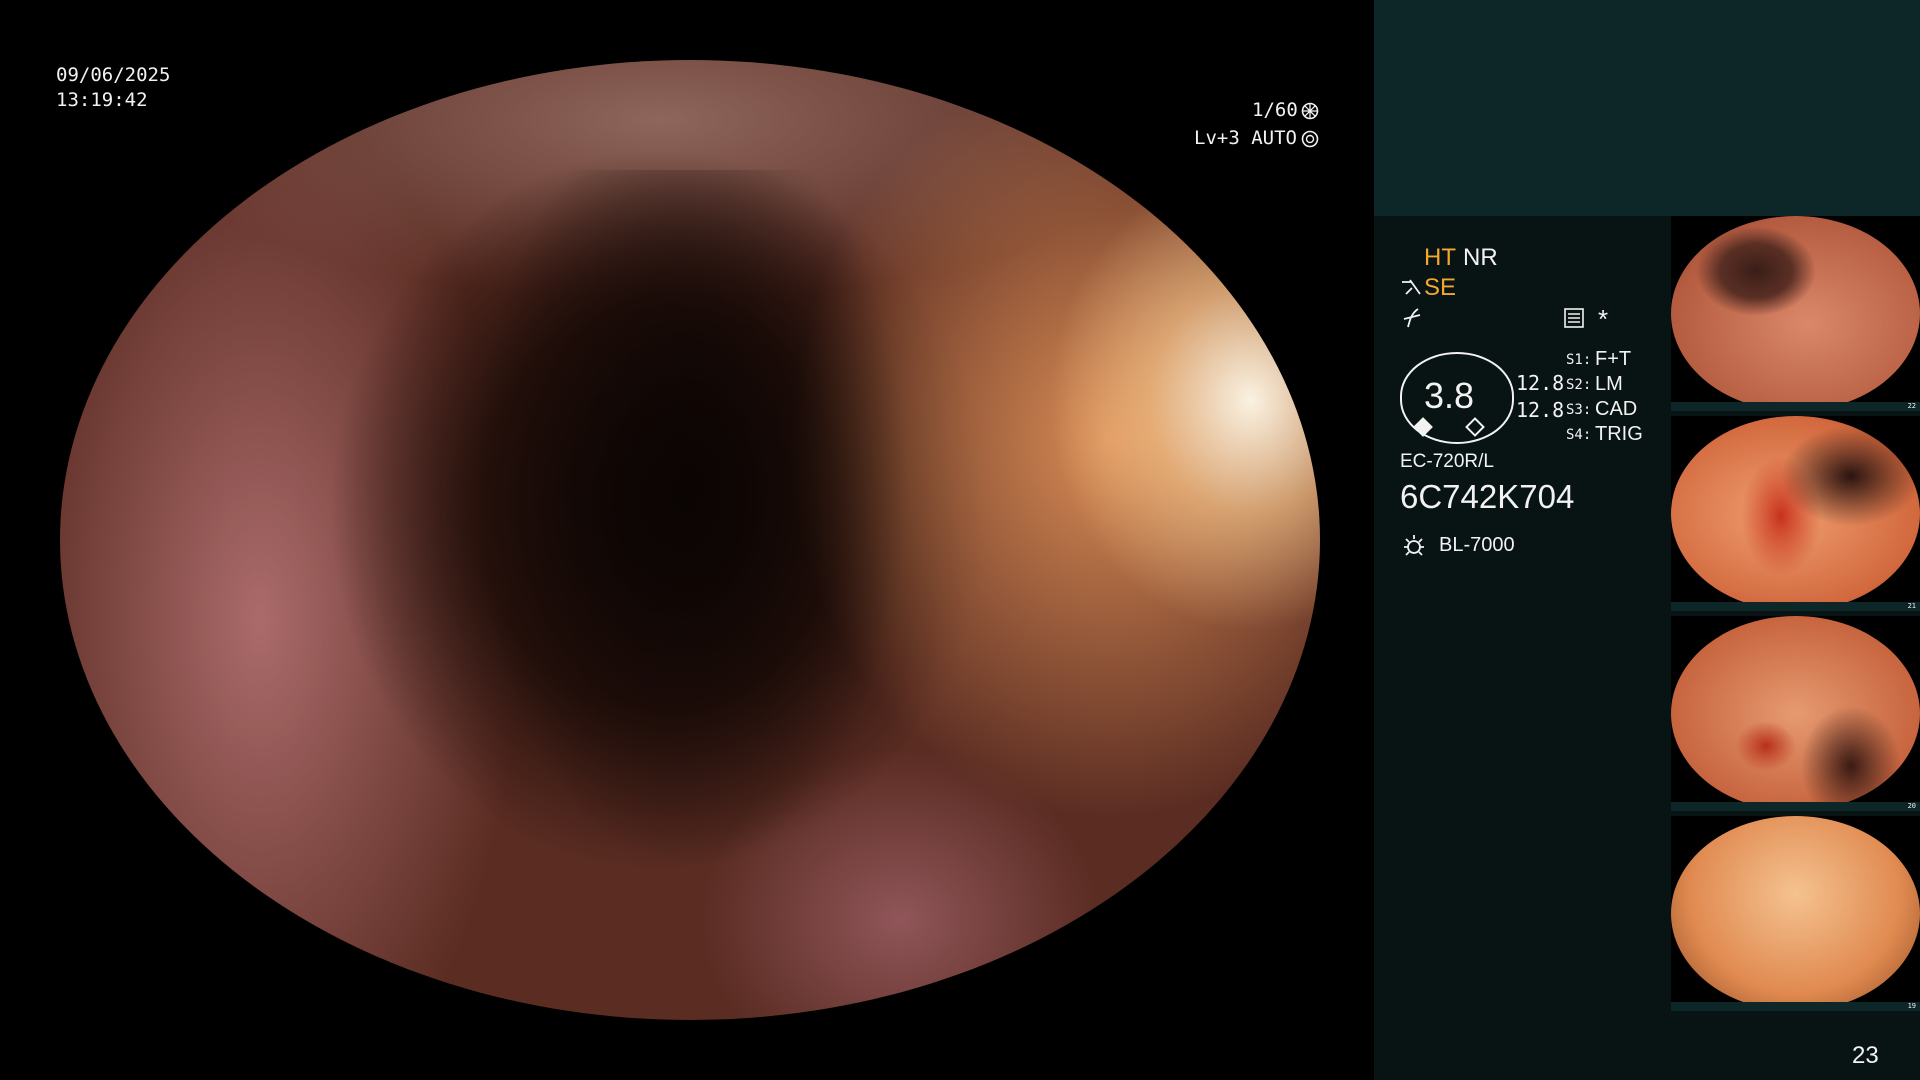  I want to click on switch-value-4: TRIG, so click(1619, 434).